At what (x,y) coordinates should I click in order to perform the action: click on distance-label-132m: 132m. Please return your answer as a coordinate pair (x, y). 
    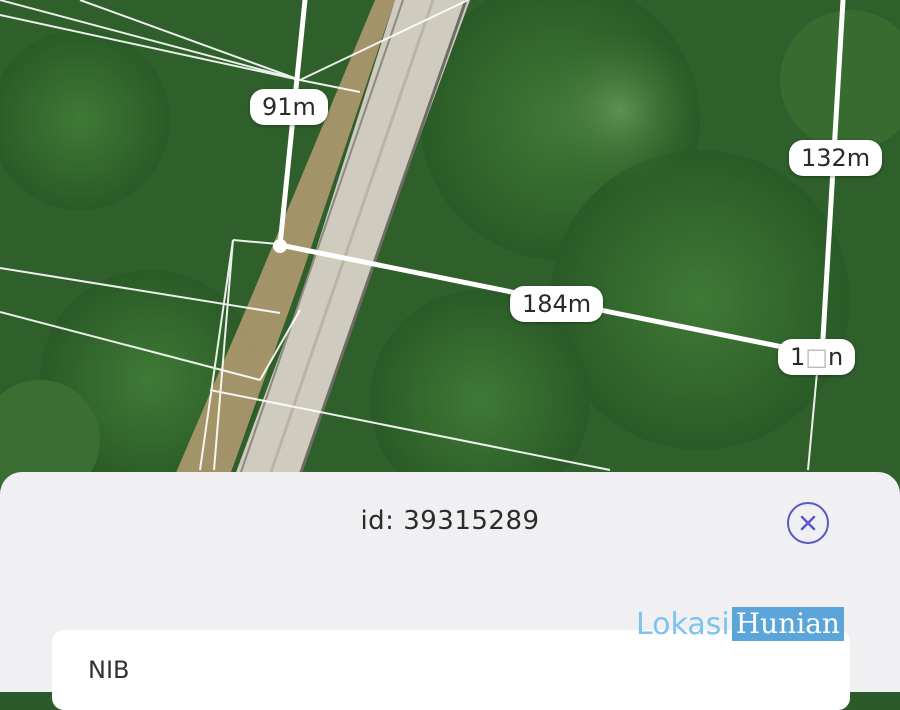
    Looking at the image, I should click on (836, 158).